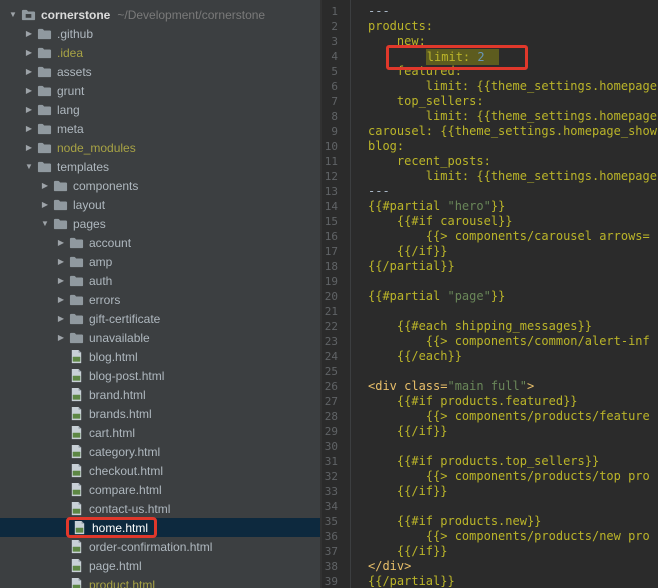 Image resolution: width=658 pixels, height=588 pixels. I want to click on line-number: 14, so click(333, 206).